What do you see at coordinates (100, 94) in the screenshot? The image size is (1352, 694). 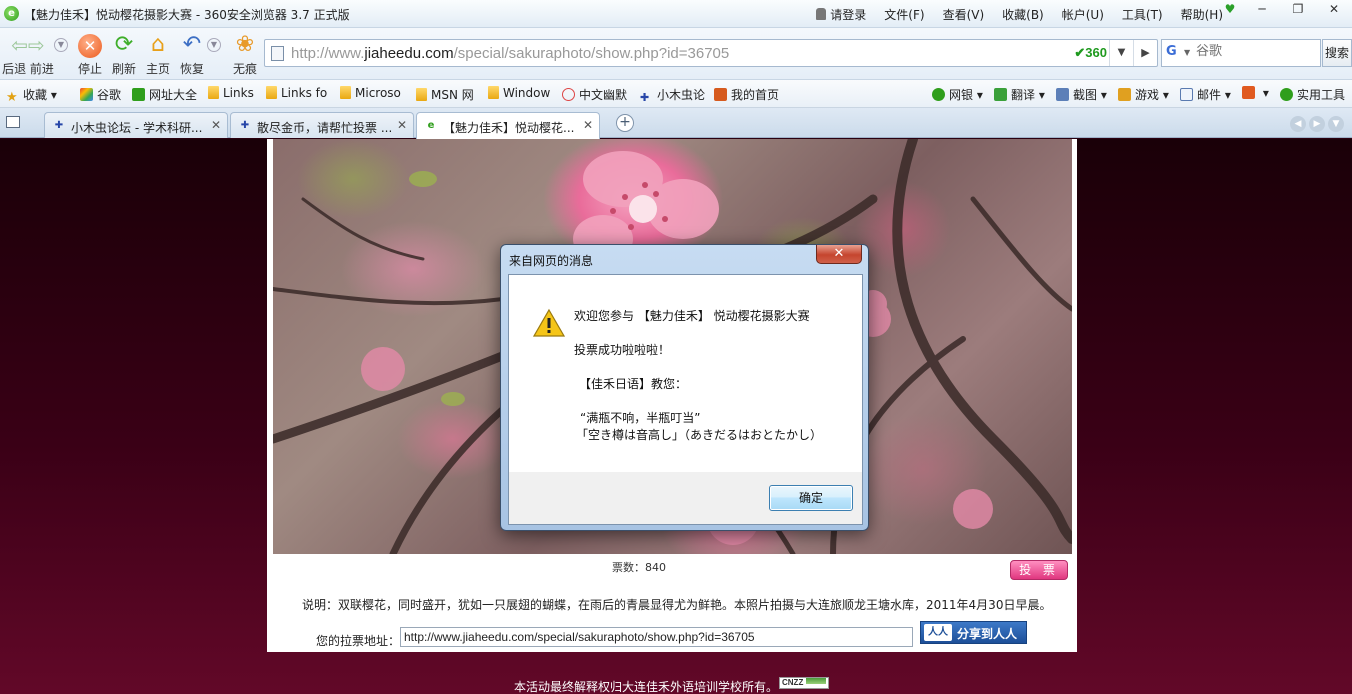 I see `bookmark-google: 谷歌` at bounding box center [100, 94].